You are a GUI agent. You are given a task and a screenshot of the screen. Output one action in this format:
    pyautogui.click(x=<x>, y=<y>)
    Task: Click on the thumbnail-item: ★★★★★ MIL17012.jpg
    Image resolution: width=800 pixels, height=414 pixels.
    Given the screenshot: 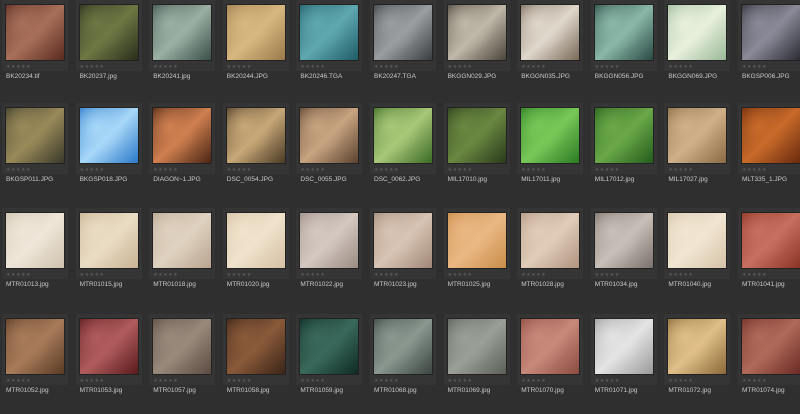 What is the action you would take?
    pyautogui.click(x=623, y=153)
    